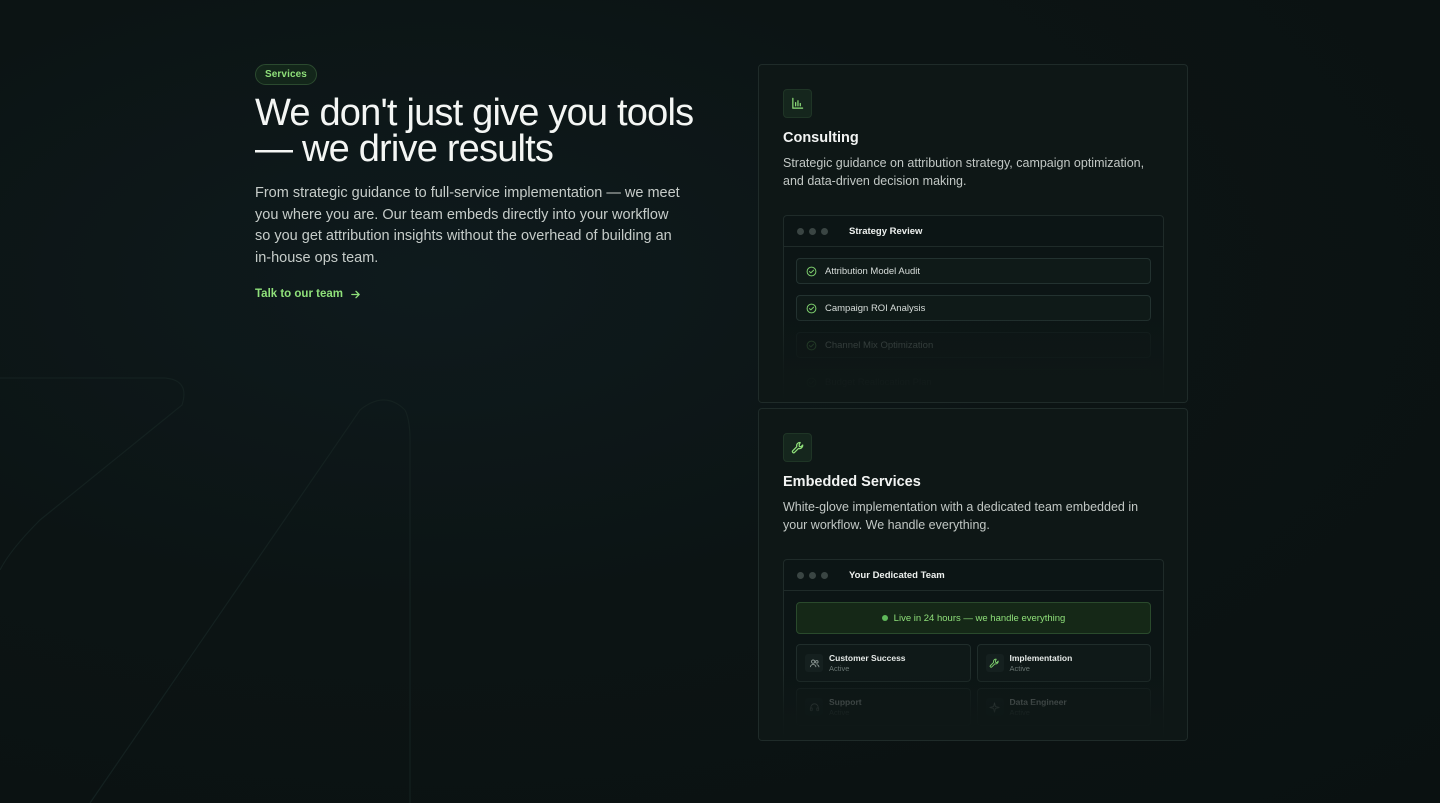 The width and height of the screenshot is (1440, 803). What do you see at coordinates (1038, 707) in the screenshot?
I see `team-member-info: Data Engineer Active` at bounding box center [1038, 707].